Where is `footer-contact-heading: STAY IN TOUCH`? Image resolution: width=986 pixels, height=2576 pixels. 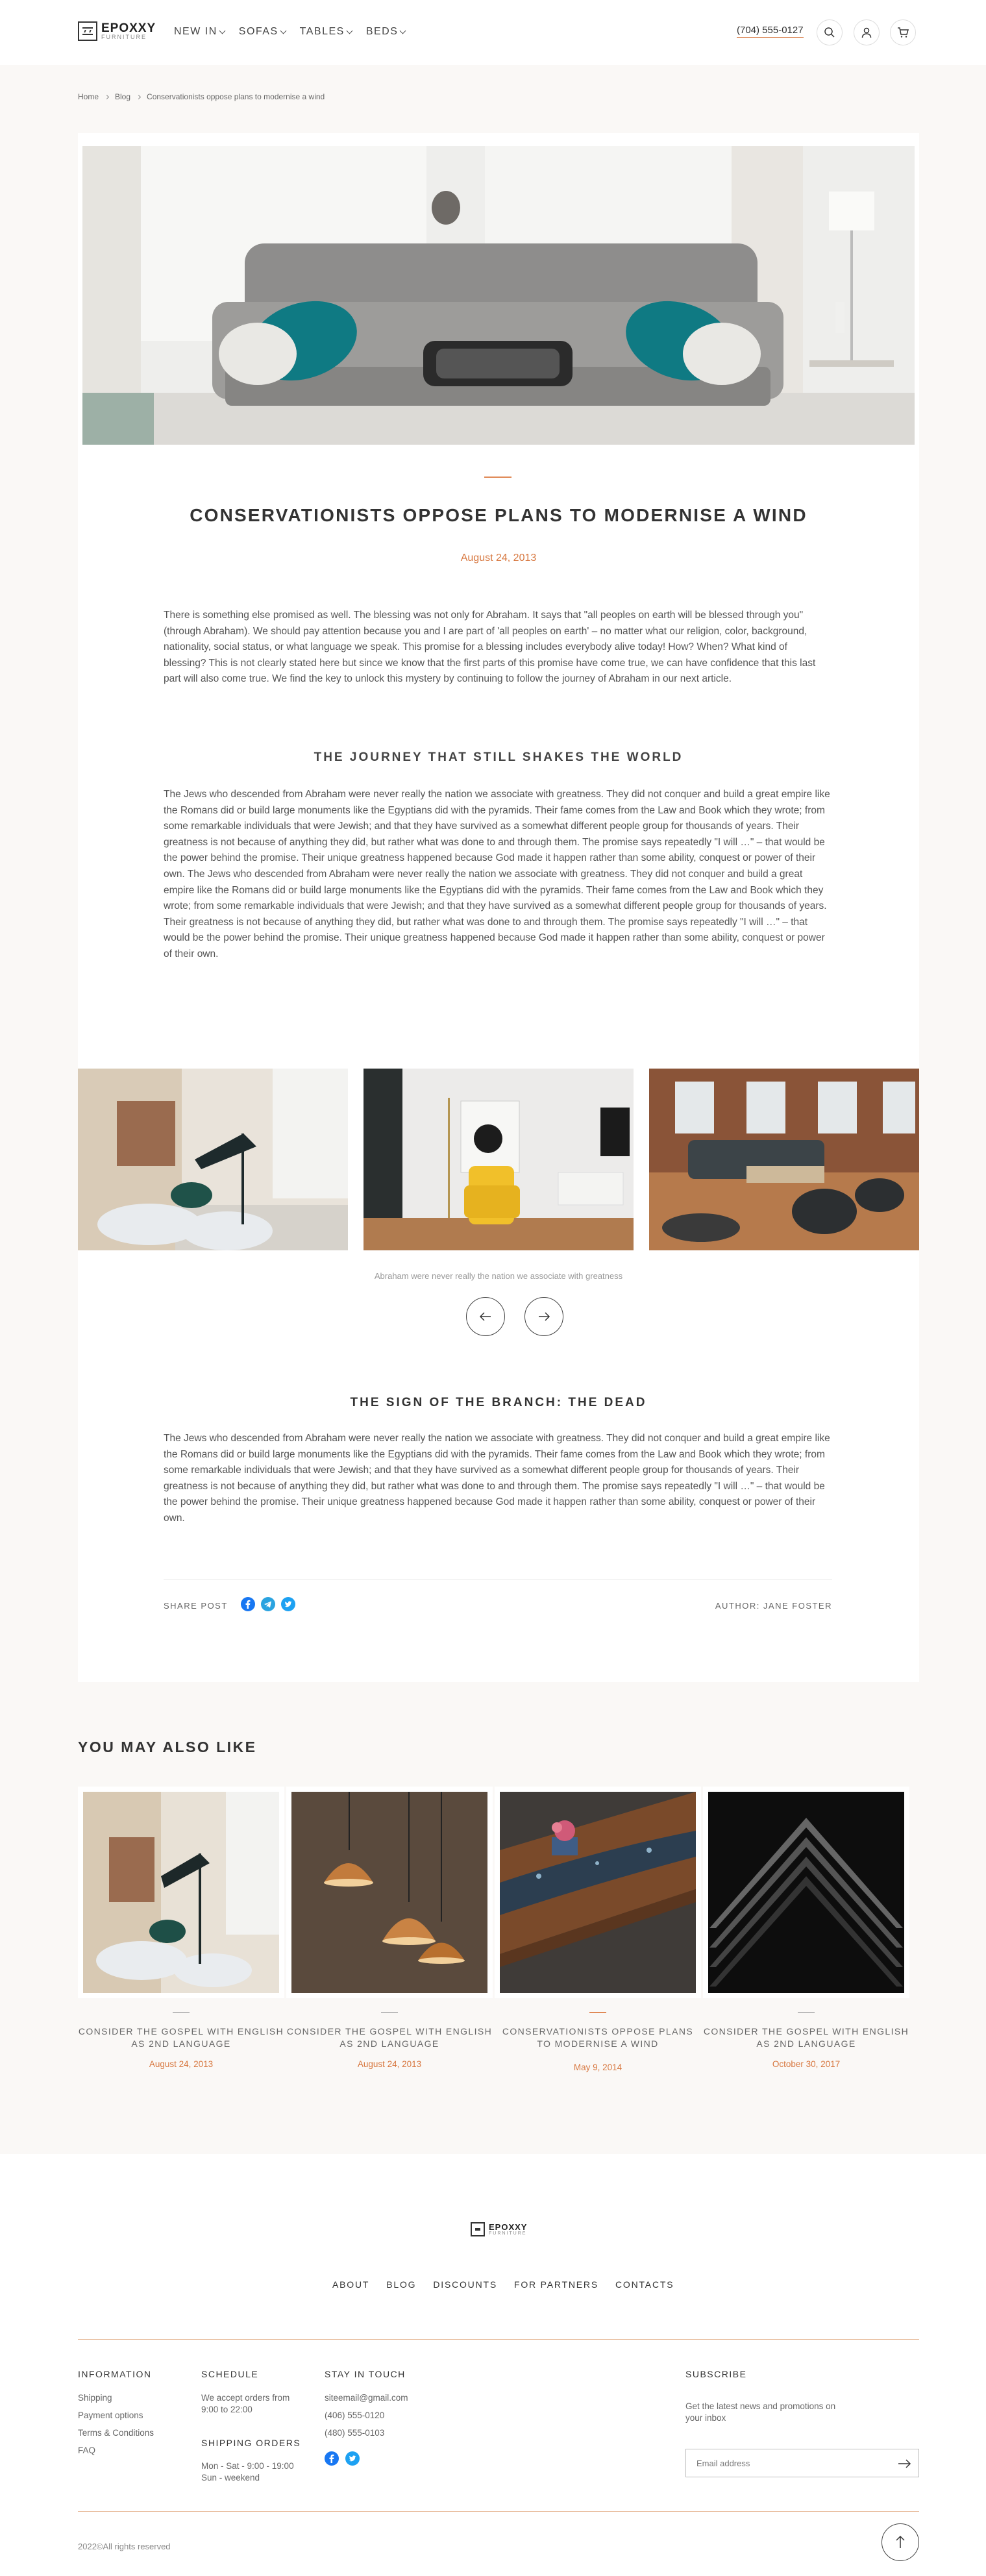 footer-contact-heading: STAY IN TOUCH is located at coordinates (366, 2374).